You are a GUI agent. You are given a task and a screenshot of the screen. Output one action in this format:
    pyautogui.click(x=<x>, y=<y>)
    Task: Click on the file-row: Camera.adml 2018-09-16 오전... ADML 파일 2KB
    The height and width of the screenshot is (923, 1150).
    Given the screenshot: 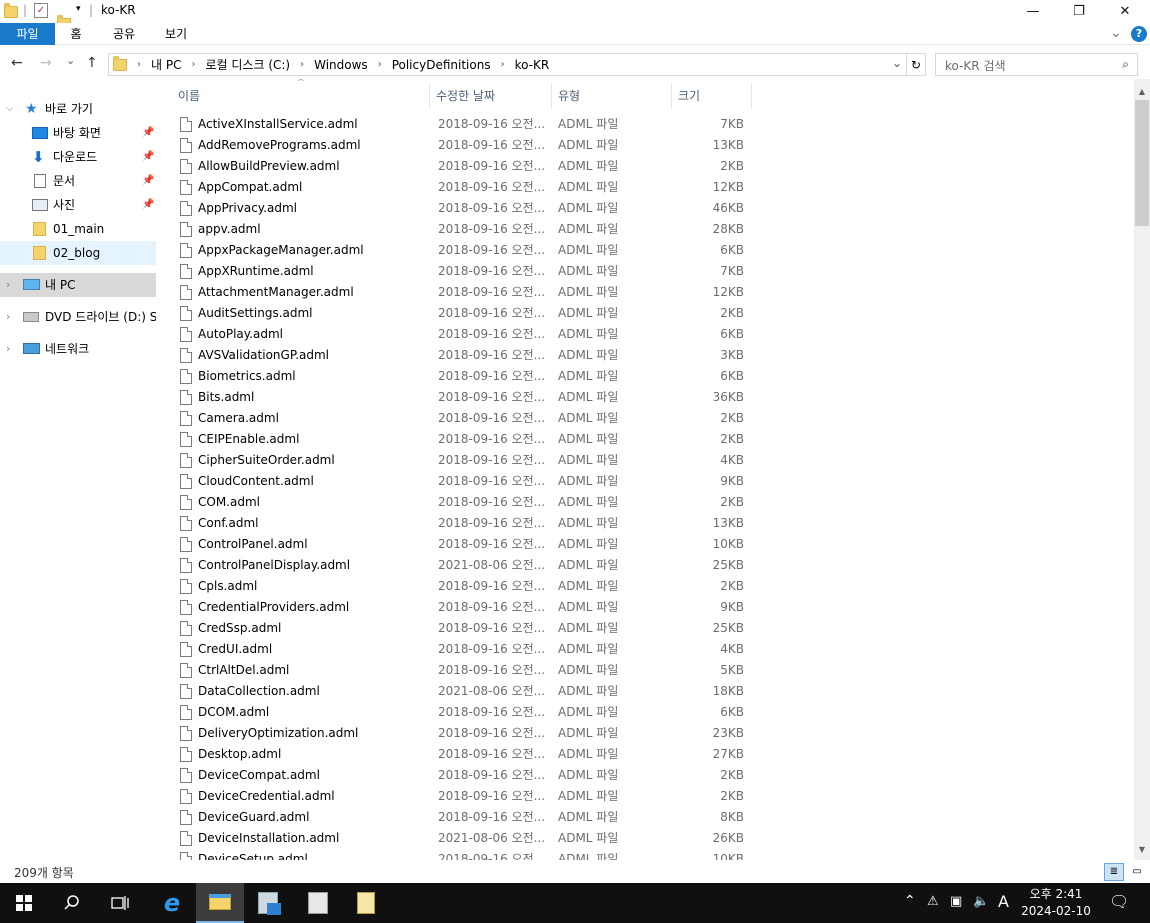 What is the action you would take?
    pyautogui.click(x=646, y=418)
    